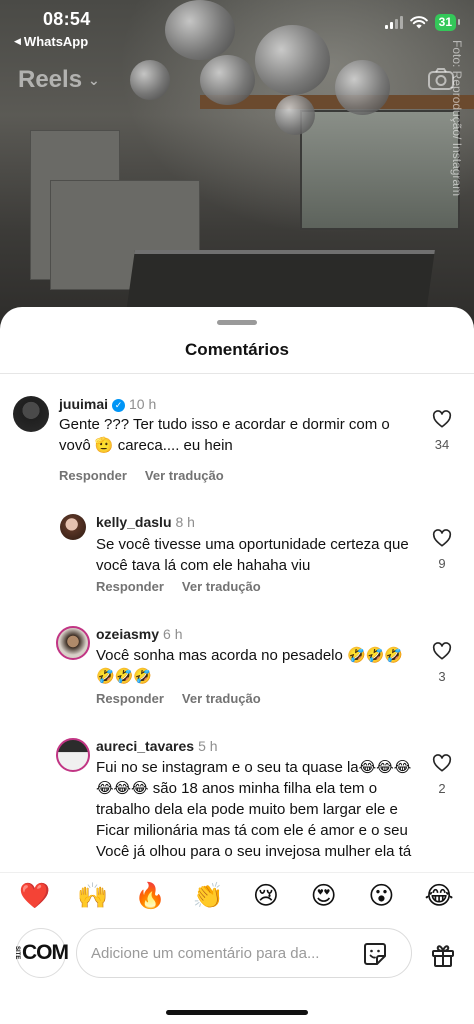  Describe the element at coordinates (150, 896) in the screenshot. I see `emoji-fire: 🔥` at that location.